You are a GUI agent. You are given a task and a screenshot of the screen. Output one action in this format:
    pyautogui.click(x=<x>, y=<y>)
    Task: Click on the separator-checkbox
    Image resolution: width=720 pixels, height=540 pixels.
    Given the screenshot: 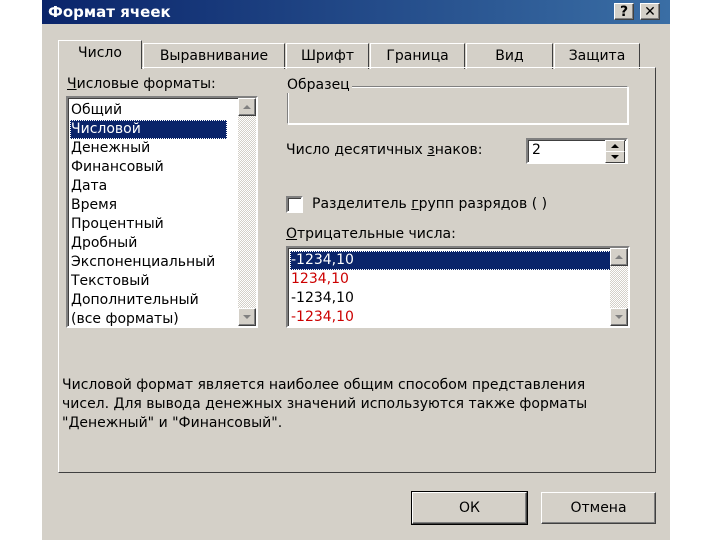 What is the action you would take?
    pyautogui.click(x=294, y=204)
    